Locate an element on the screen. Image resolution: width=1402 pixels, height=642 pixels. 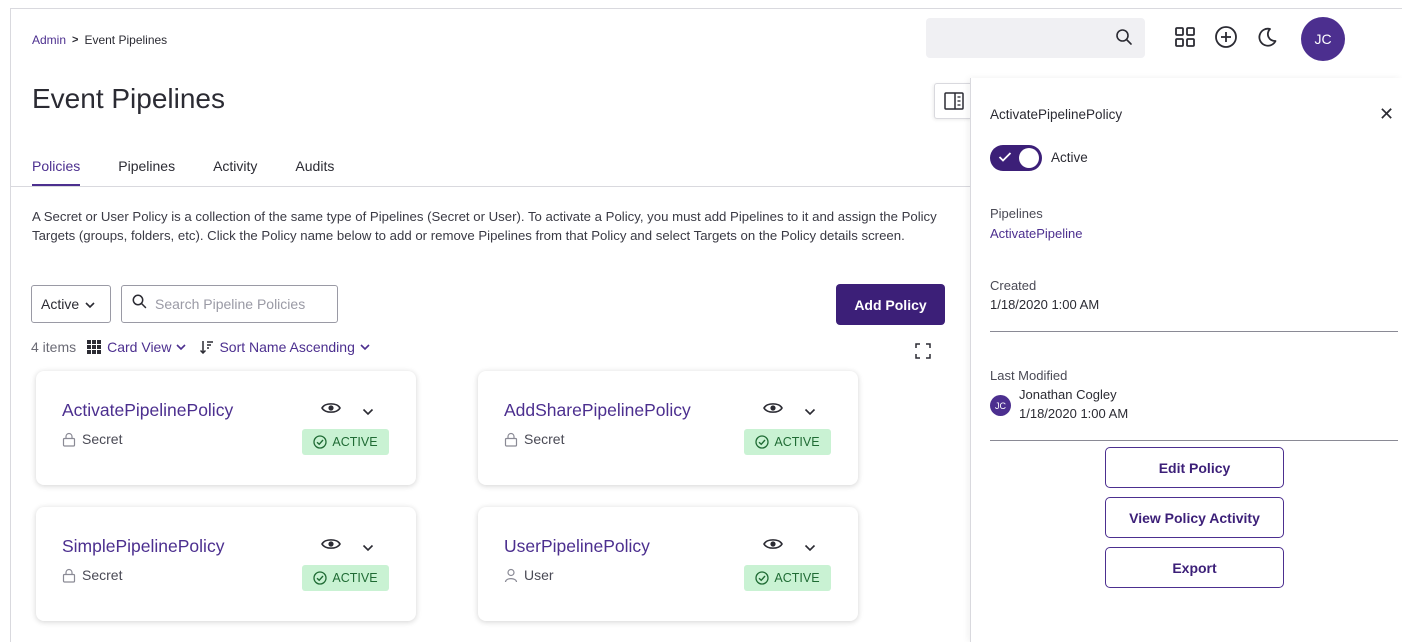
policy-search-field is located at coordinates (229, 304).